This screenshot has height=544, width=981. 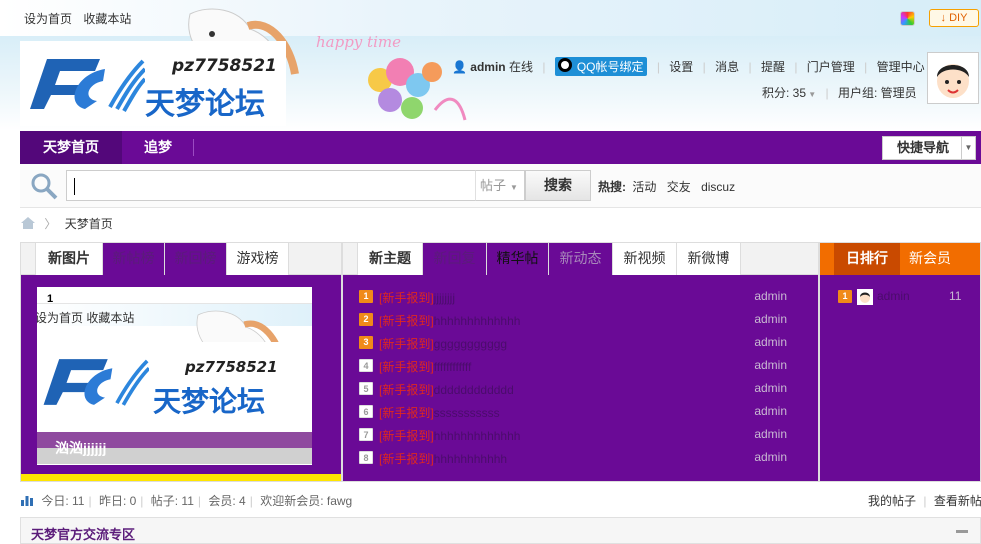 I want to click on logo-title: 天梦论坛, so click(x=205, y=104).